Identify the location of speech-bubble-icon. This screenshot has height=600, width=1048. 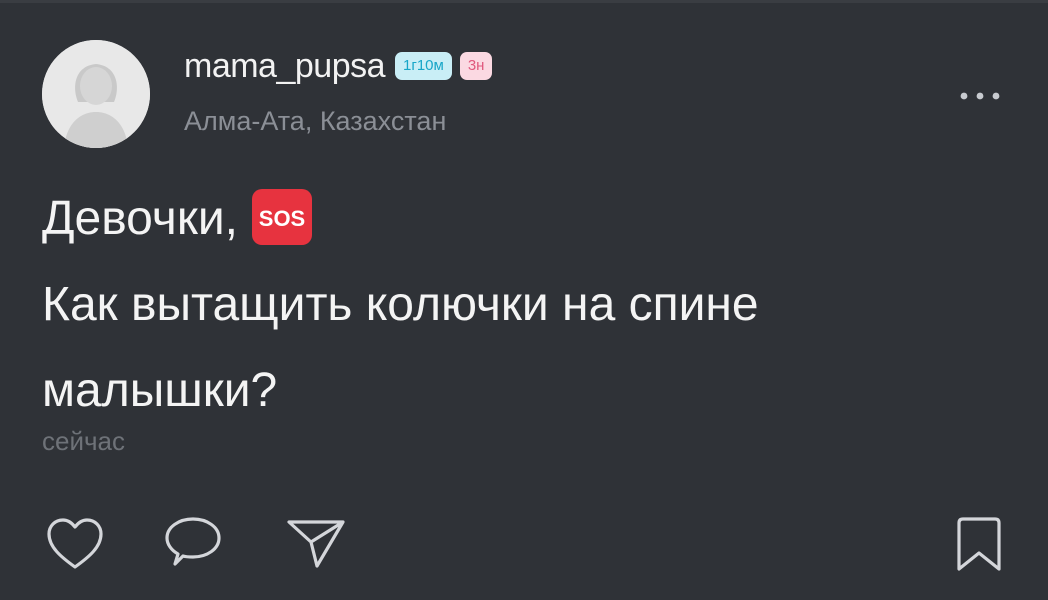
(193, 541).